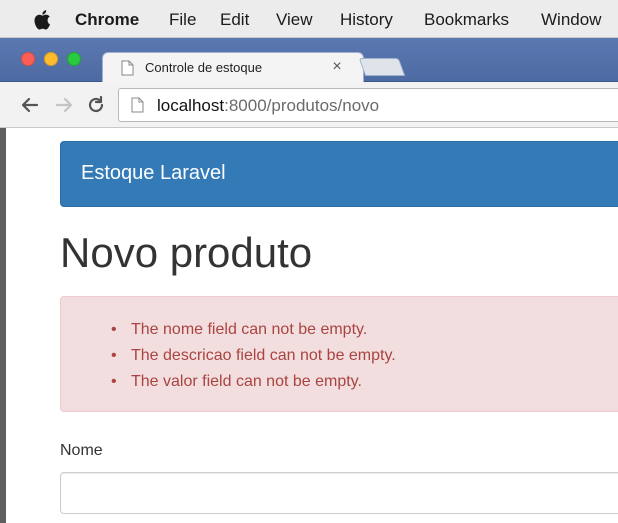 Image resolution: width=618 pixels, height=523 pixels. What do you see at coordinates (249, 329) in the screenshot?
I see `error-text: The nome field can not be empty.` at bounding box center [249, 329].